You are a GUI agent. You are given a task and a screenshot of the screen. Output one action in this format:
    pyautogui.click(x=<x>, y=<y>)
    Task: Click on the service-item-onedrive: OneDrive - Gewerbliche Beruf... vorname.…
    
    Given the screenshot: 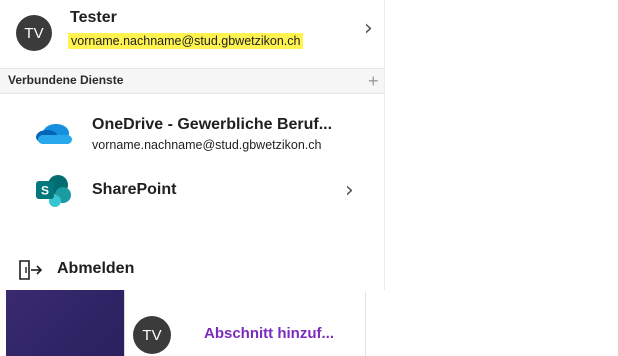 What is the action you would take?
    pyautogui.click(x=192, y=134)
    